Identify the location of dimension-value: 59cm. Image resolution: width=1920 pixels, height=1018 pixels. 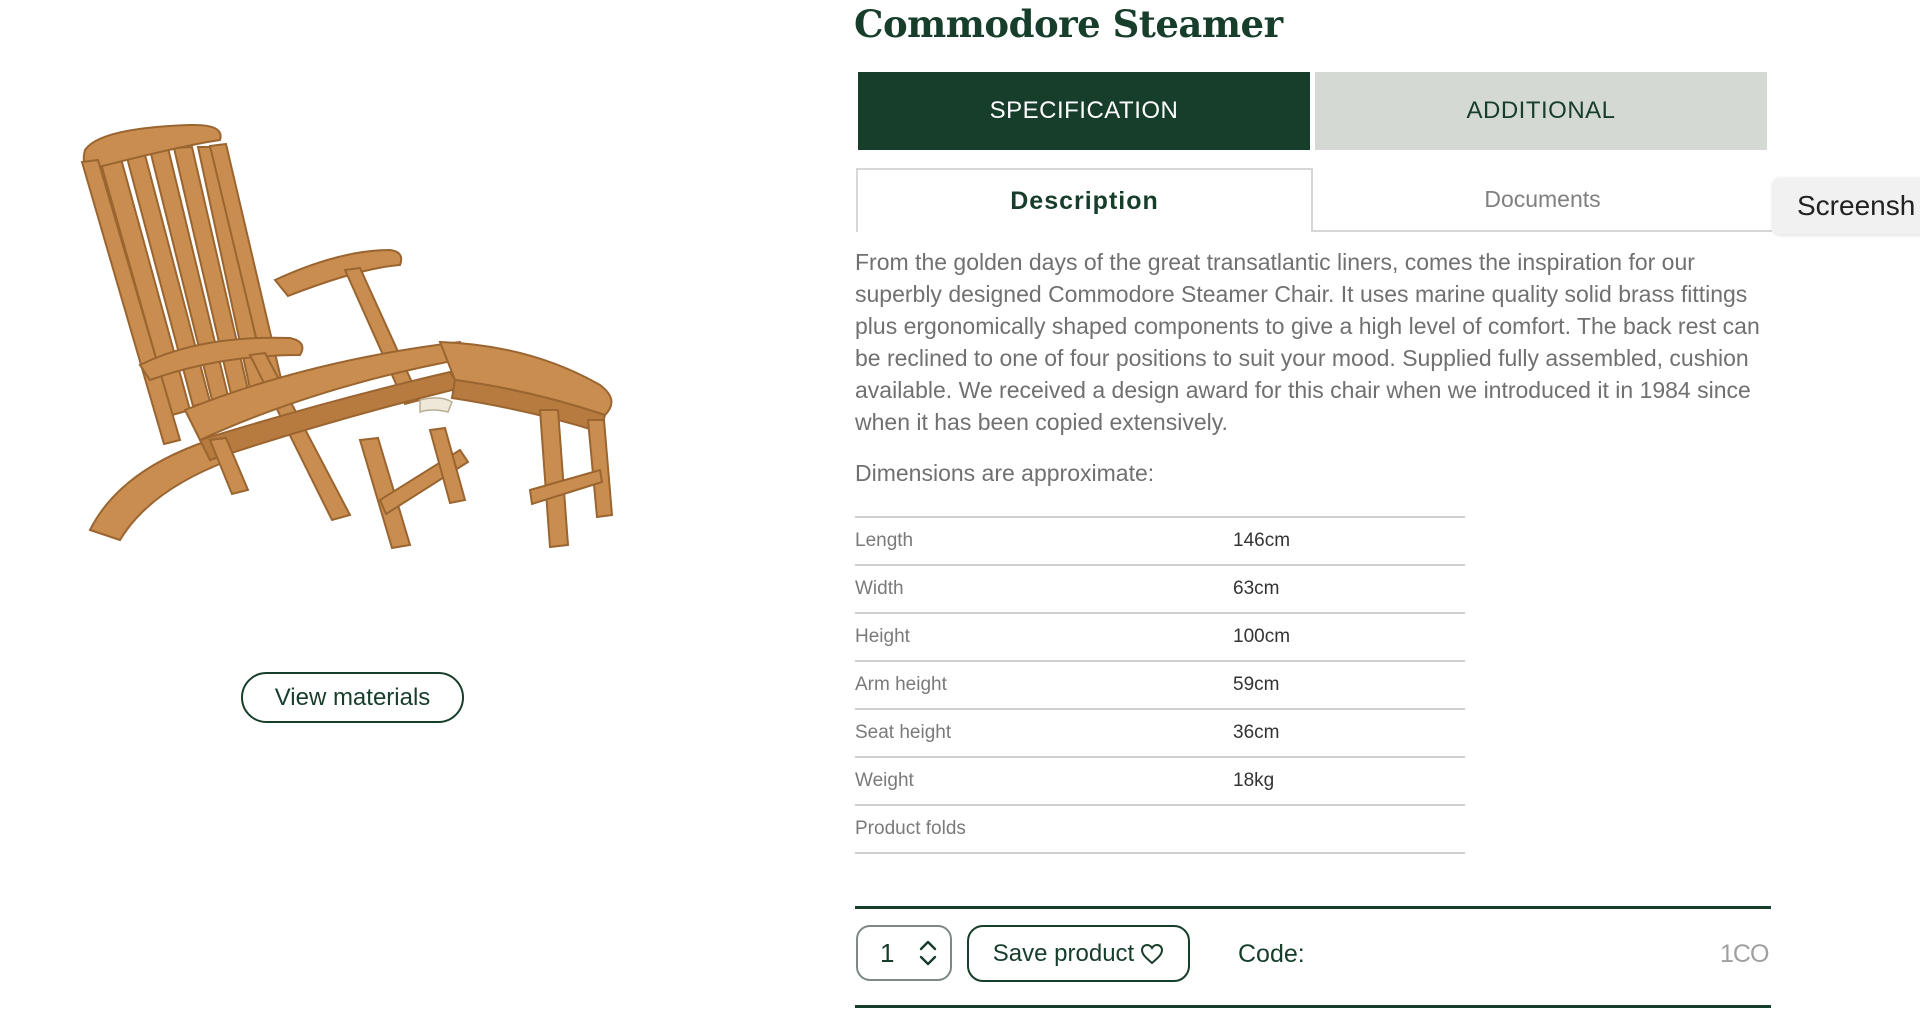
(1256, 684).